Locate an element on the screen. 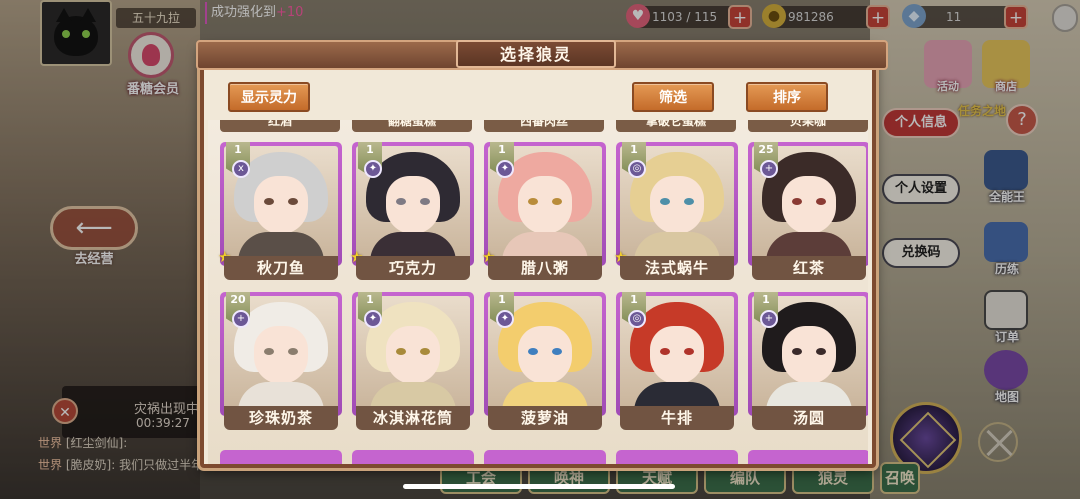  add-stamina-button: + is located at coordinates (740, 17).